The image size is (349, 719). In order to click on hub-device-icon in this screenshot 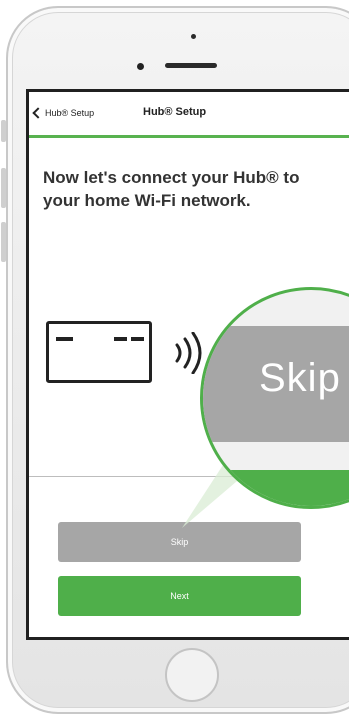, I will do `click(99, 352)`.